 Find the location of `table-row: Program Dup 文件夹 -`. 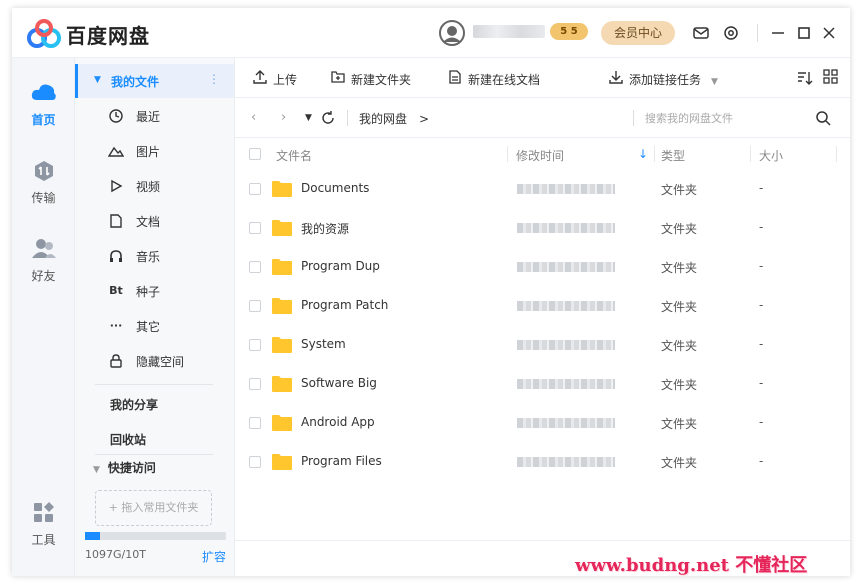

table-row: Program Dup 文件夹 - is located at coordinates (542, 267).